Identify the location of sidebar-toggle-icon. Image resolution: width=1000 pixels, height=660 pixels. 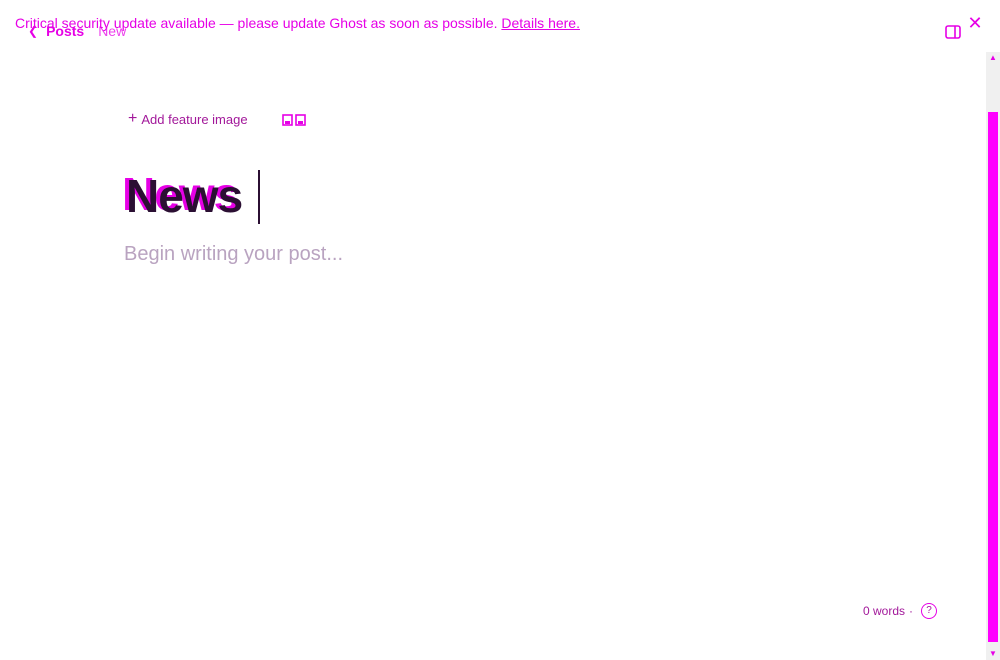
(953, 32).